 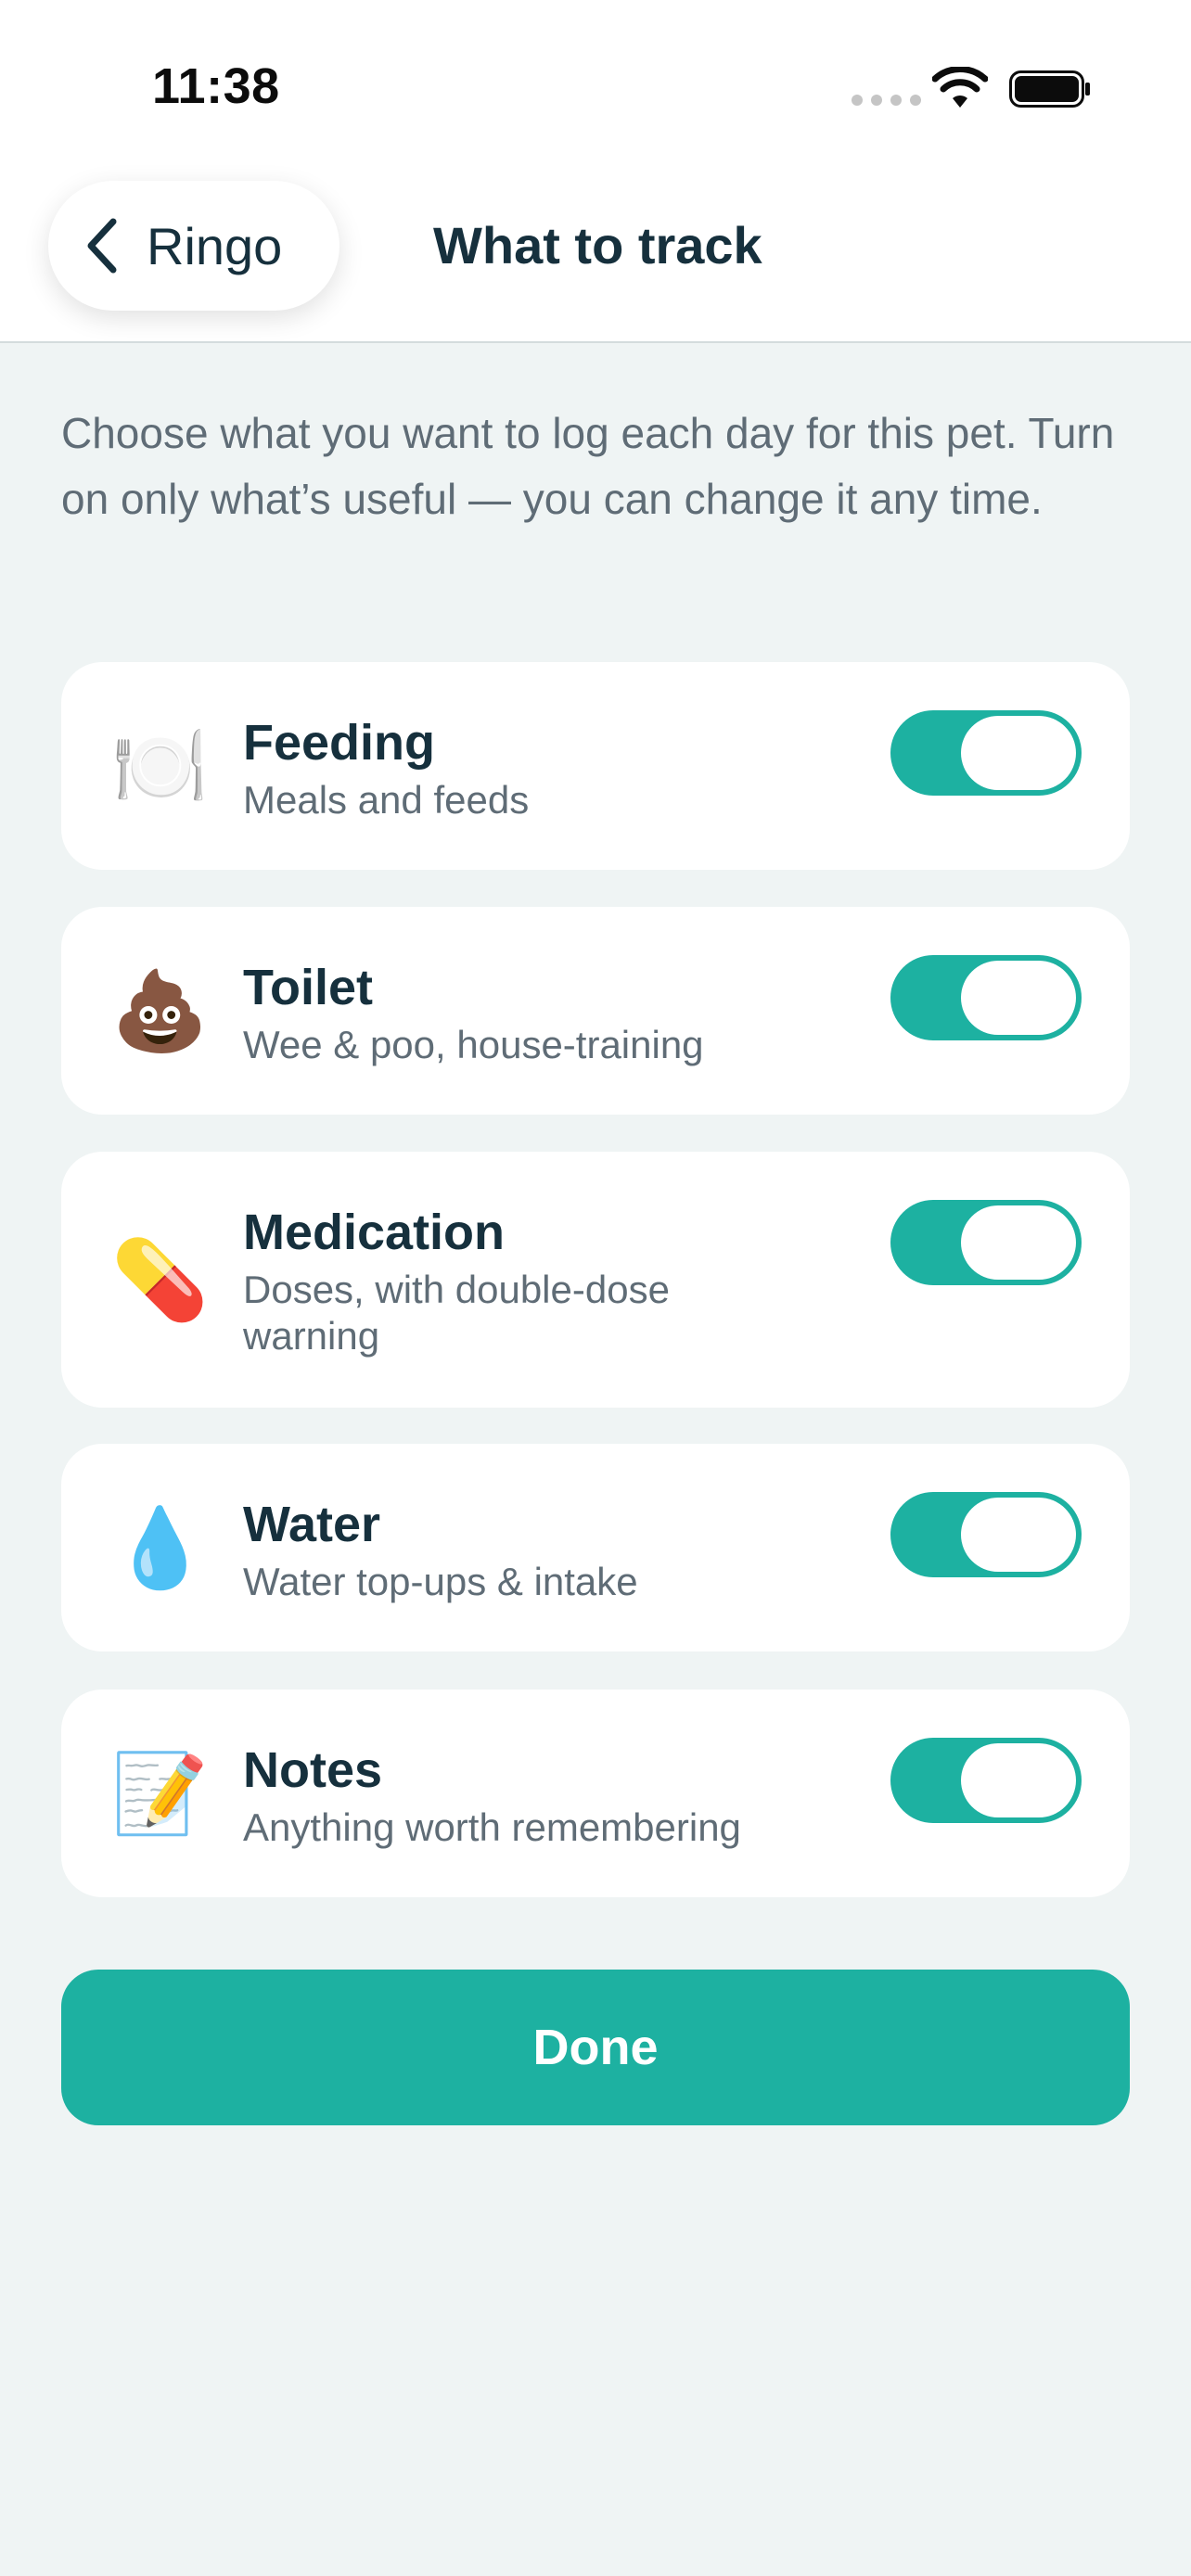 I want to click on tracker-subtitle: Water top-ups & intake, so click(x=440, y=1581).